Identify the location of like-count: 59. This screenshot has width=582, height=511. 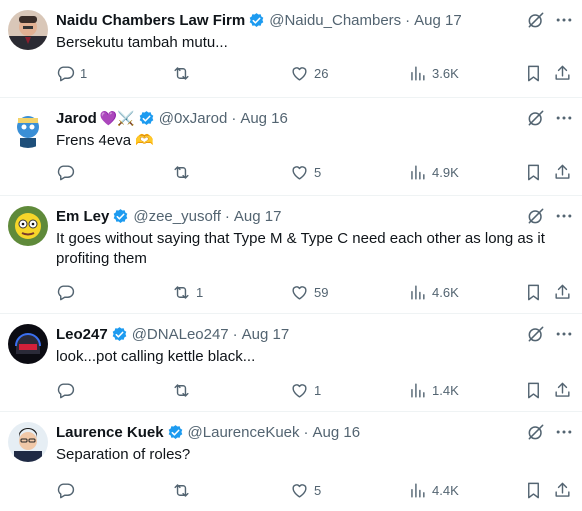
(321, 292).